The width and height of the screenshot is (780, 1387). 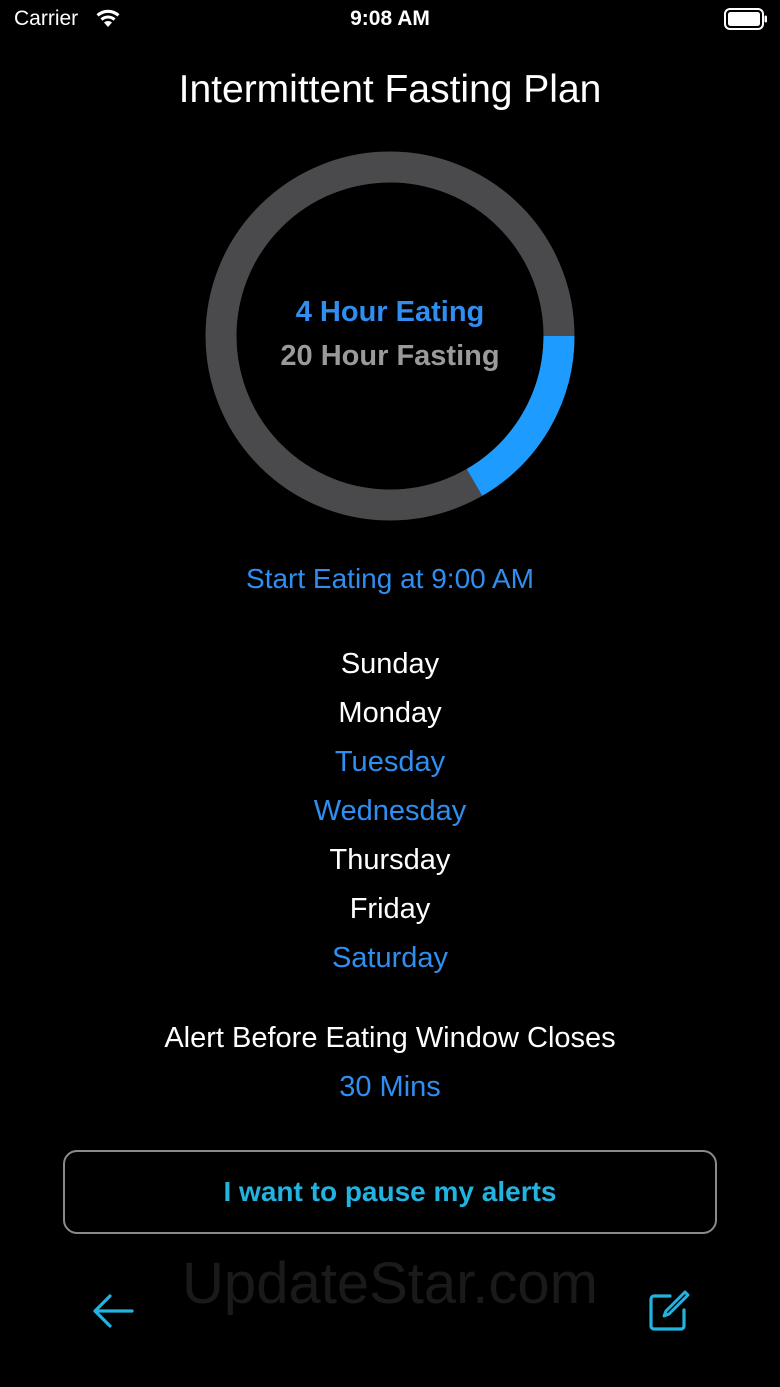 I want to click on day-monday: Monday, so click(x=390, y=717).